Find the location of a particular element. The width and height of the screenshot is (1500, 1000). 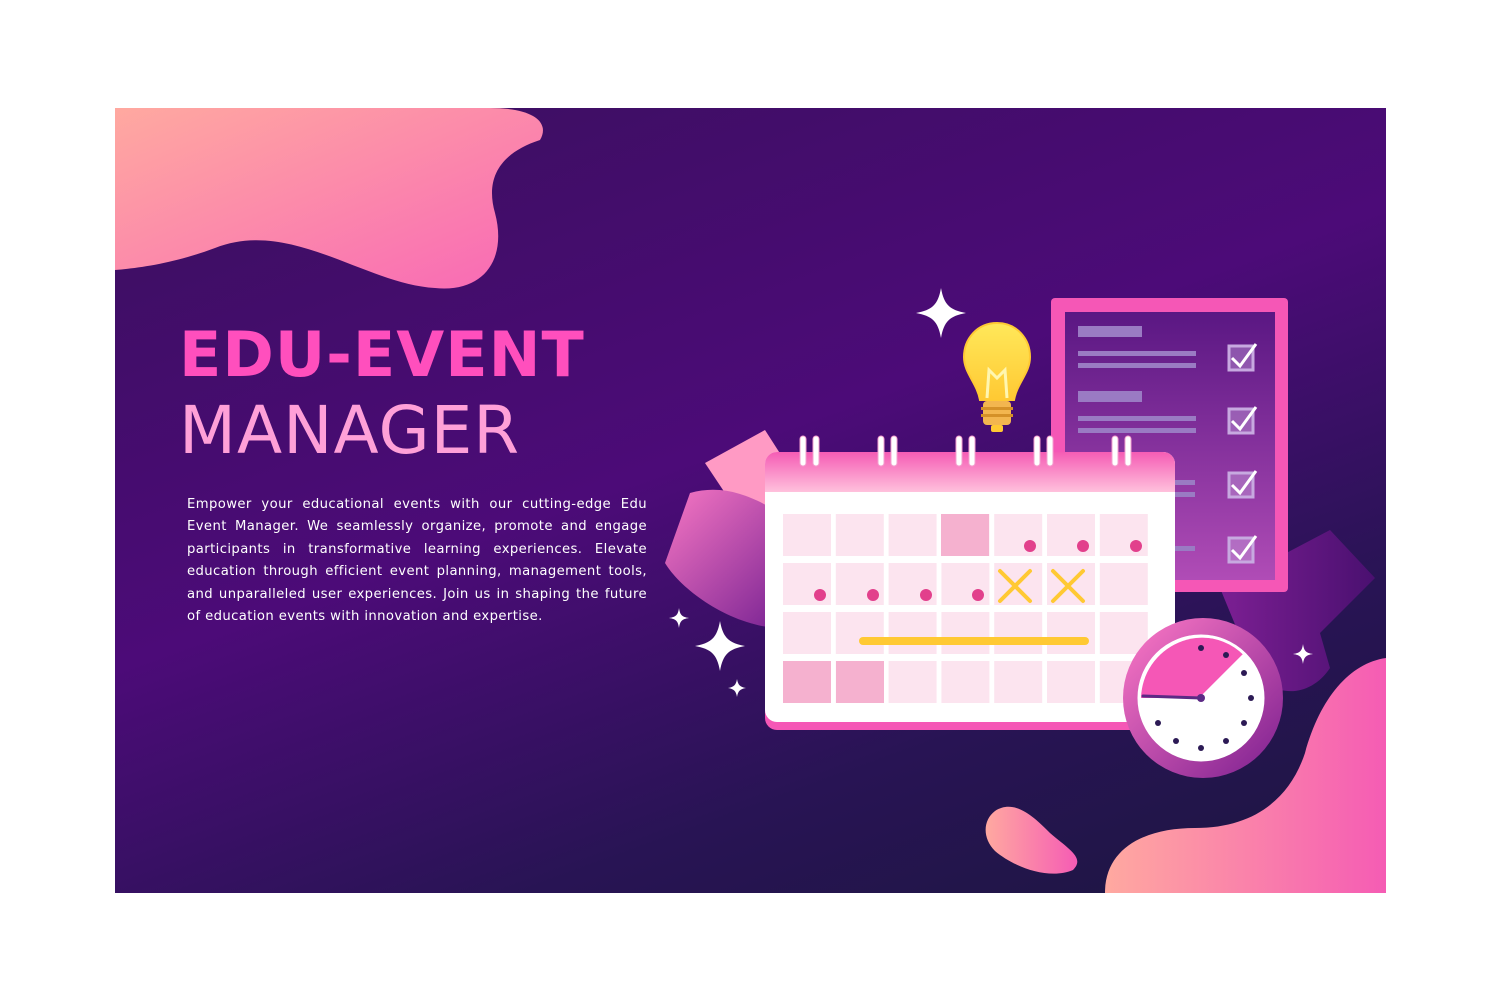

page-title: EDU-EVENT is located at coordinates (382, 354).